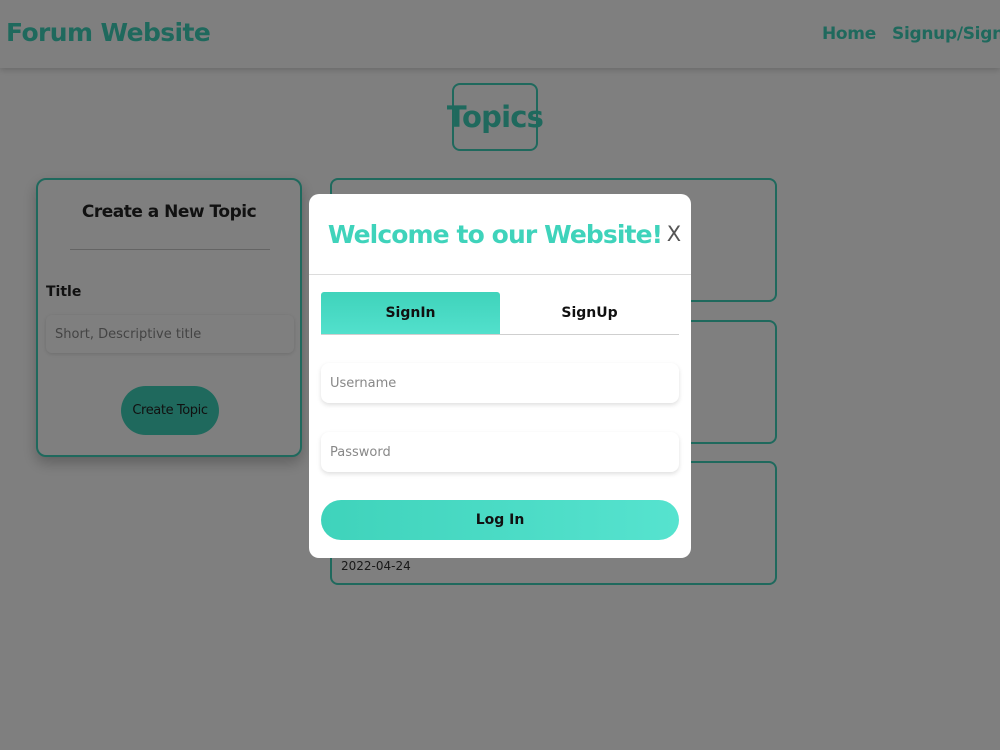  Describe the element at coordinates (410, 313) in the screenshot. I see `tab-signin: SignIn` at that location.